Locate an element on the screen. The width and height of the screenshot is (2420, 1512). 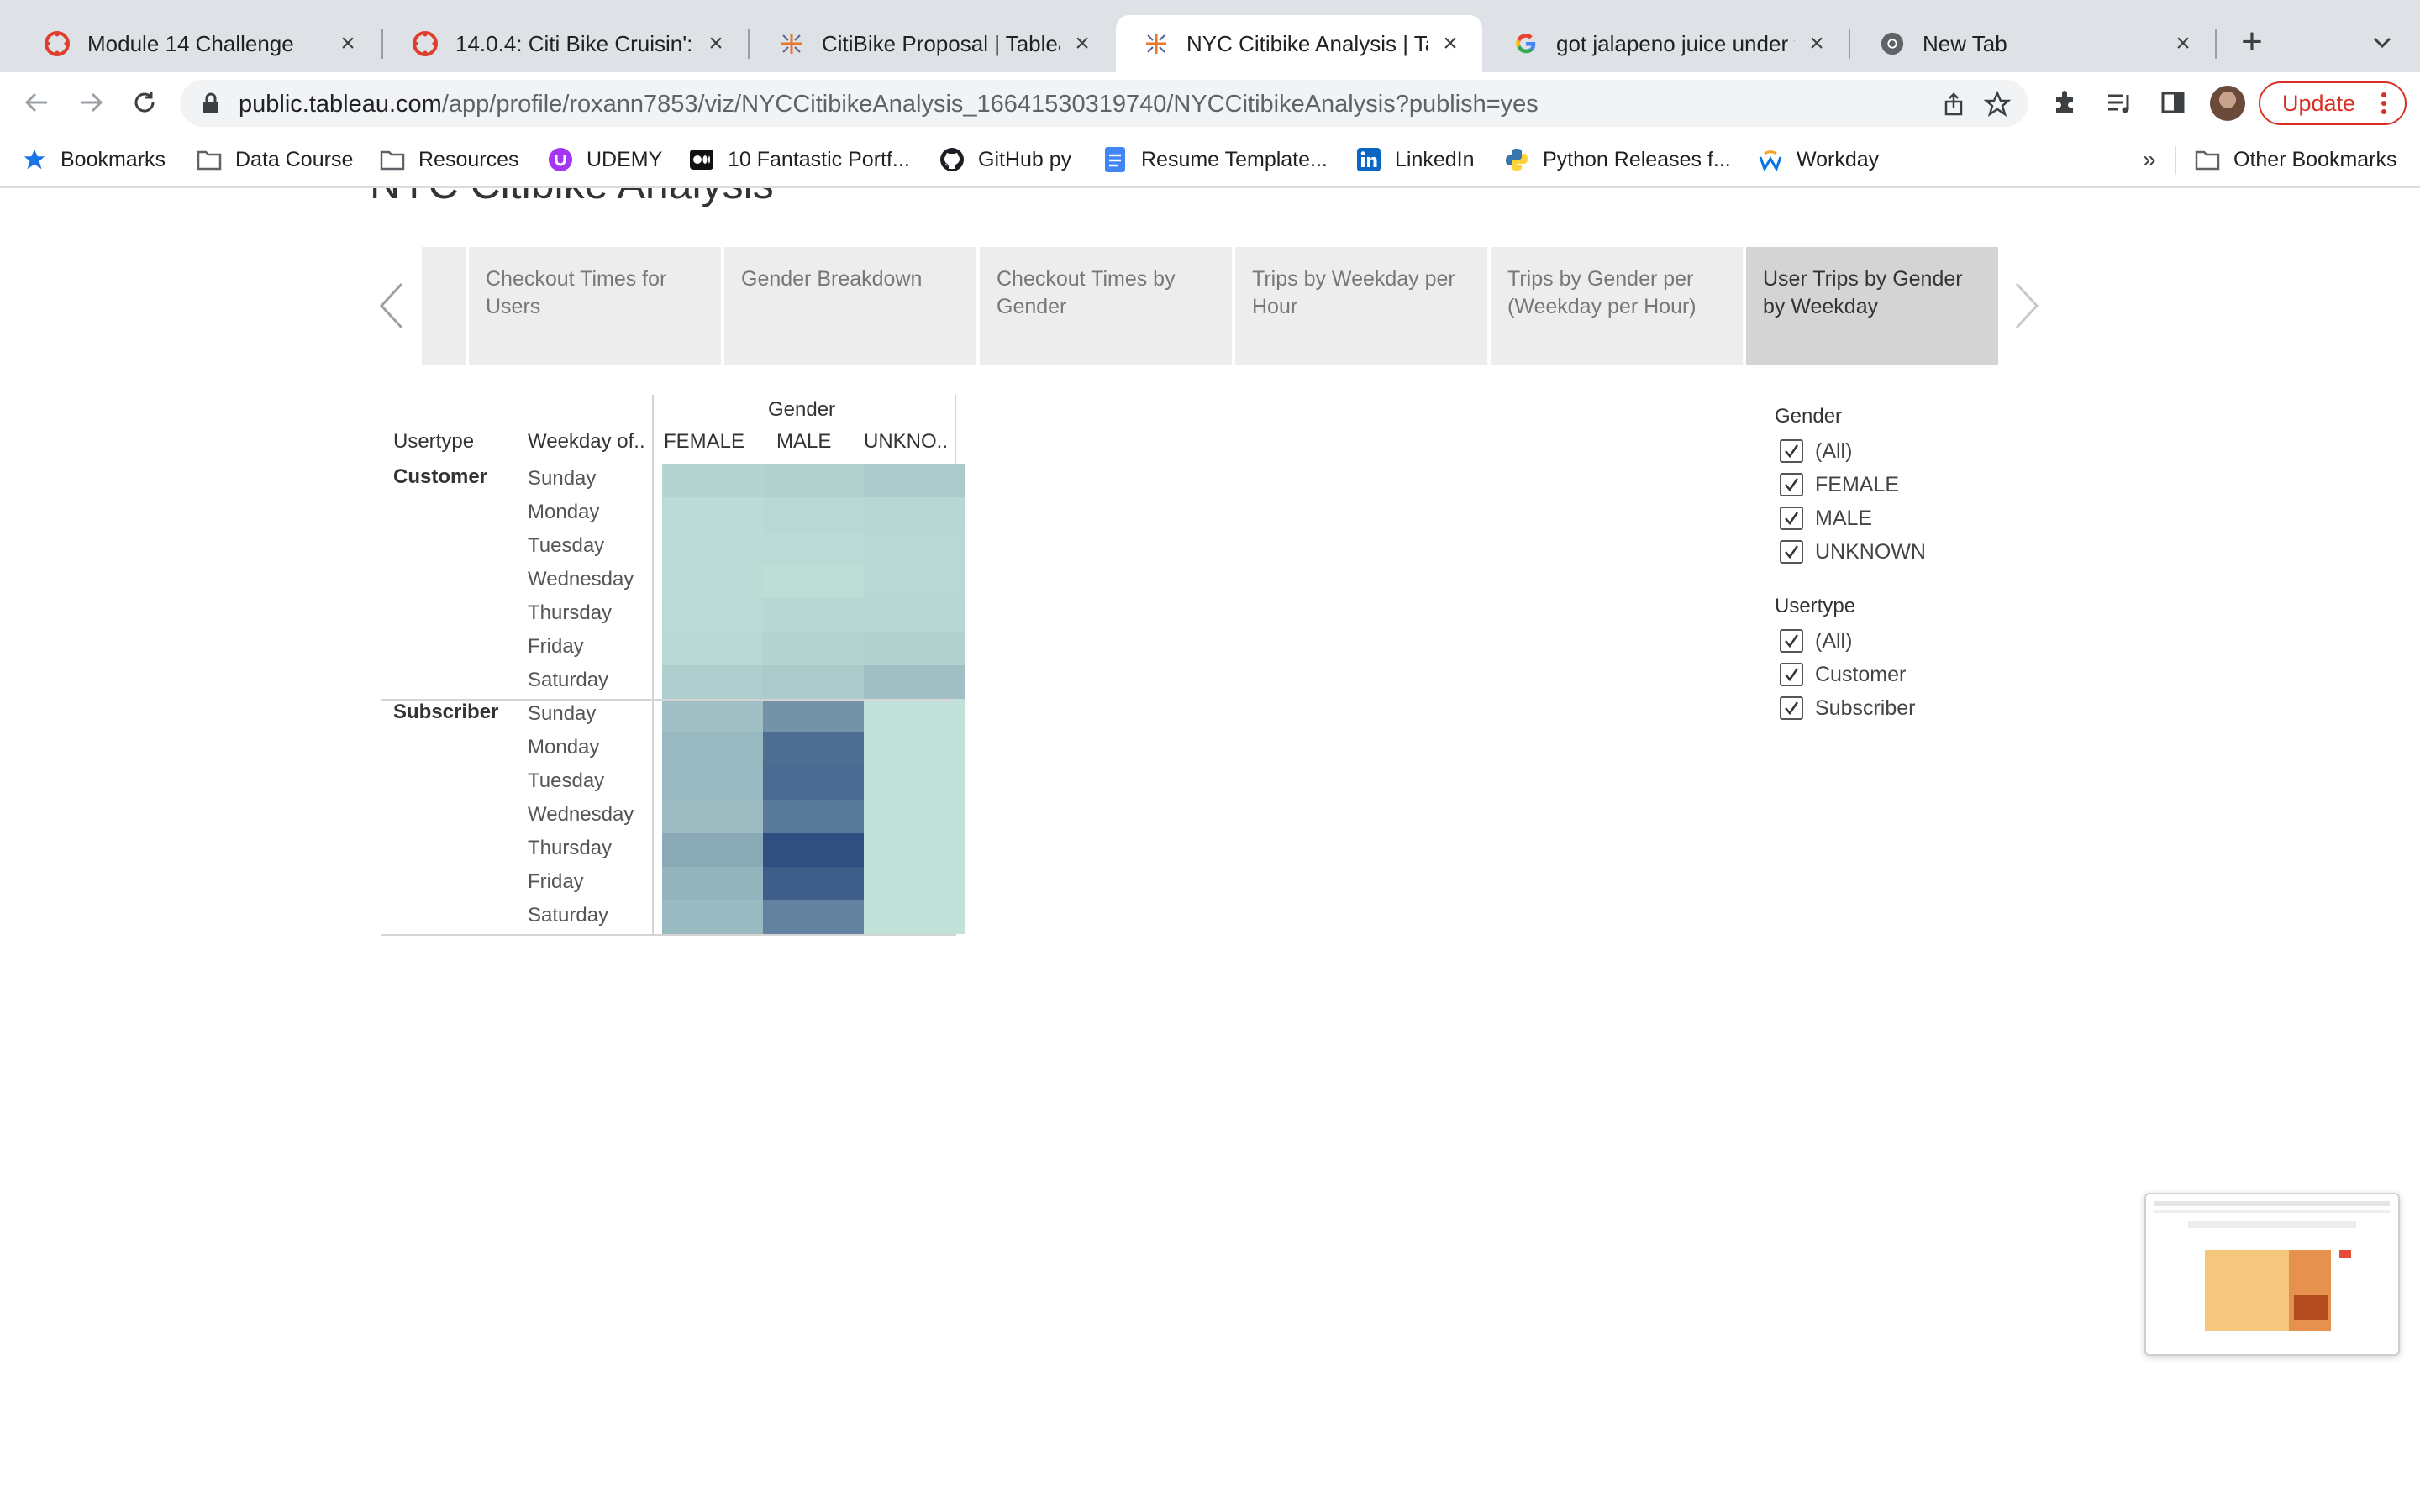
new-tab-button: + is located at coordinates (2252, 42).